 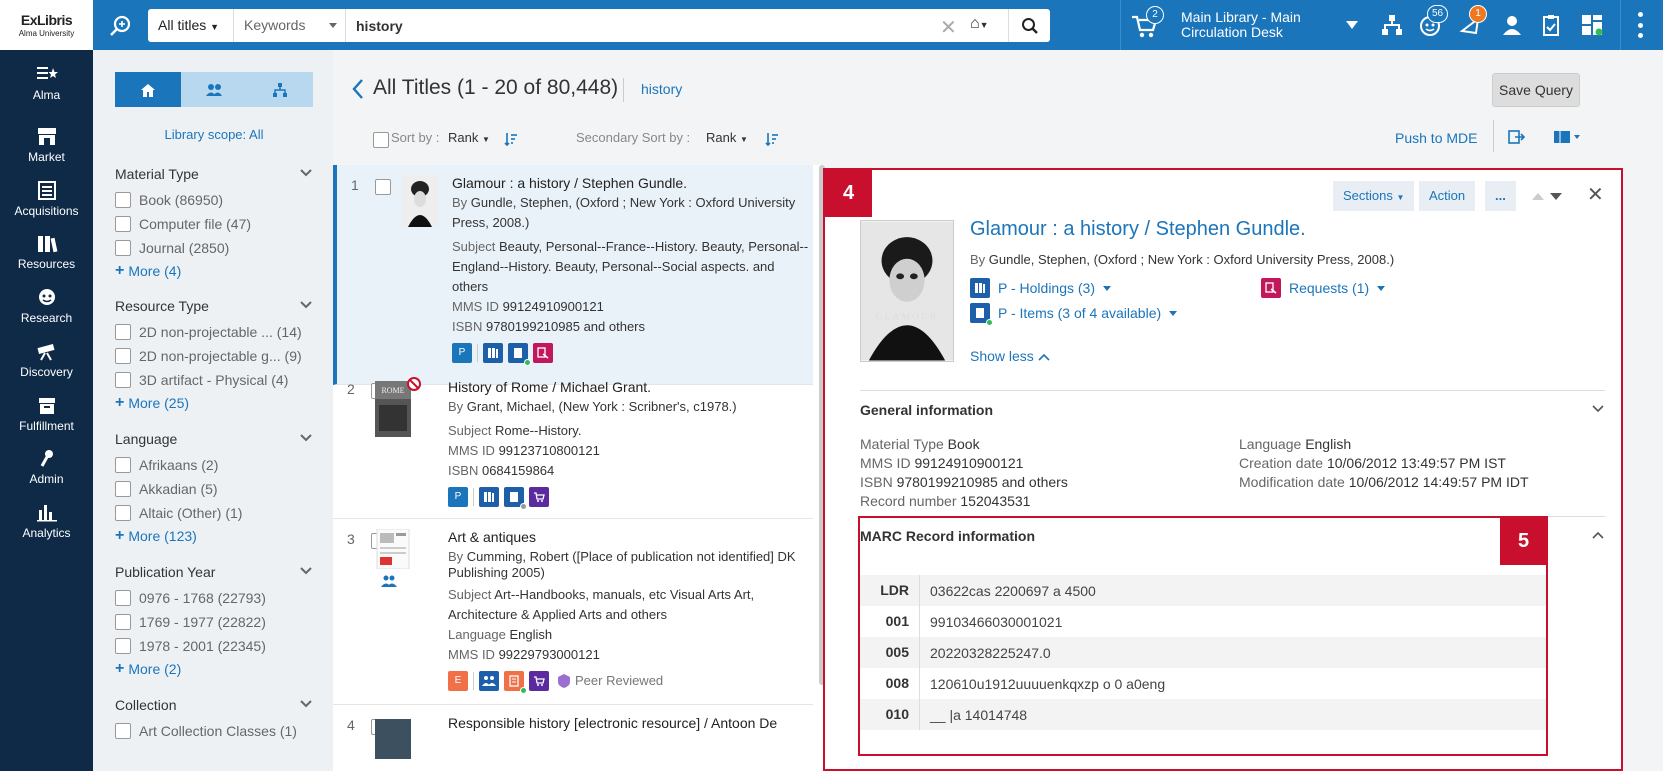 What do you see at coordinates (1595, 194) in the screenshot?
I see `close-icon: ✕` at bounding box center [1595, 194].